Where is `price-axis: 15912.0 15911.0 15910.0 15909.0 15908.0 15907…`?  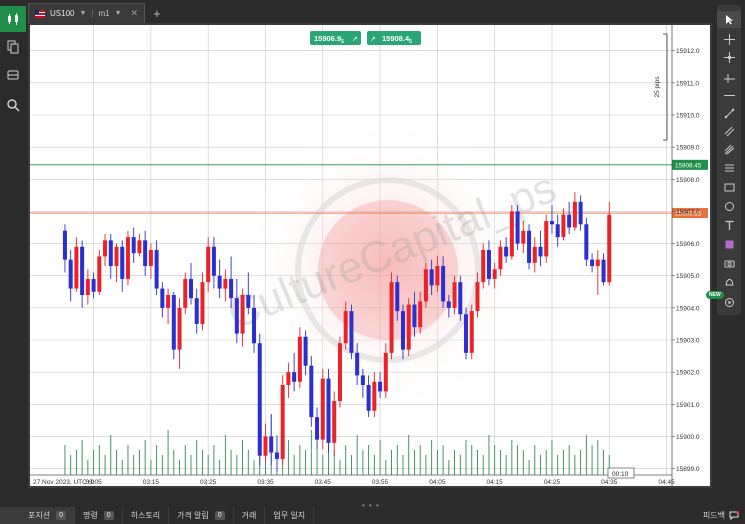 price-axis: 15912.0 15911.0 15910.0 15909.0 15908.0 15907… is located at coordinates (685, 255).